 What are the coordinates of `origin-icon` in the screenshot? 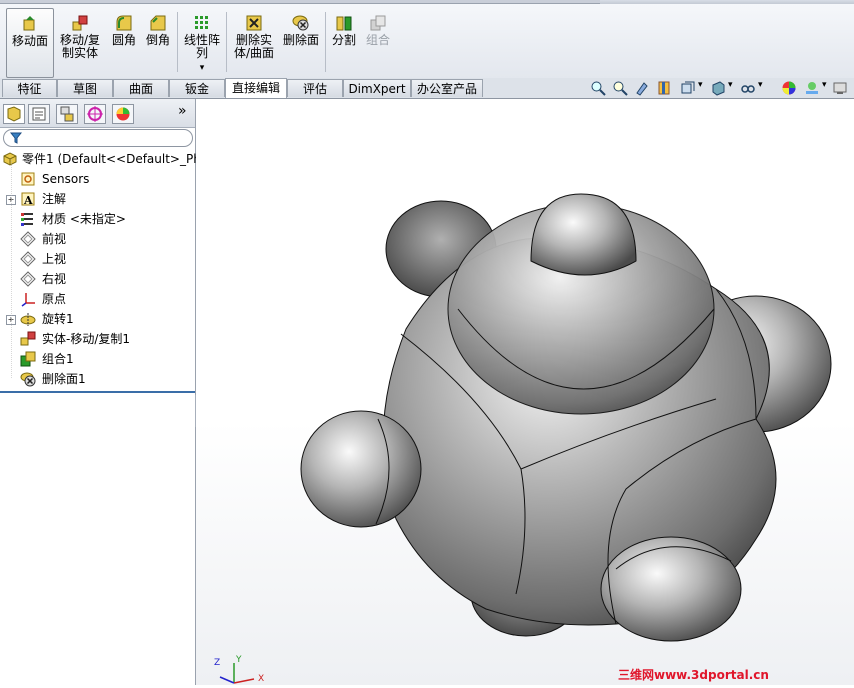 It's located at (28, 300).